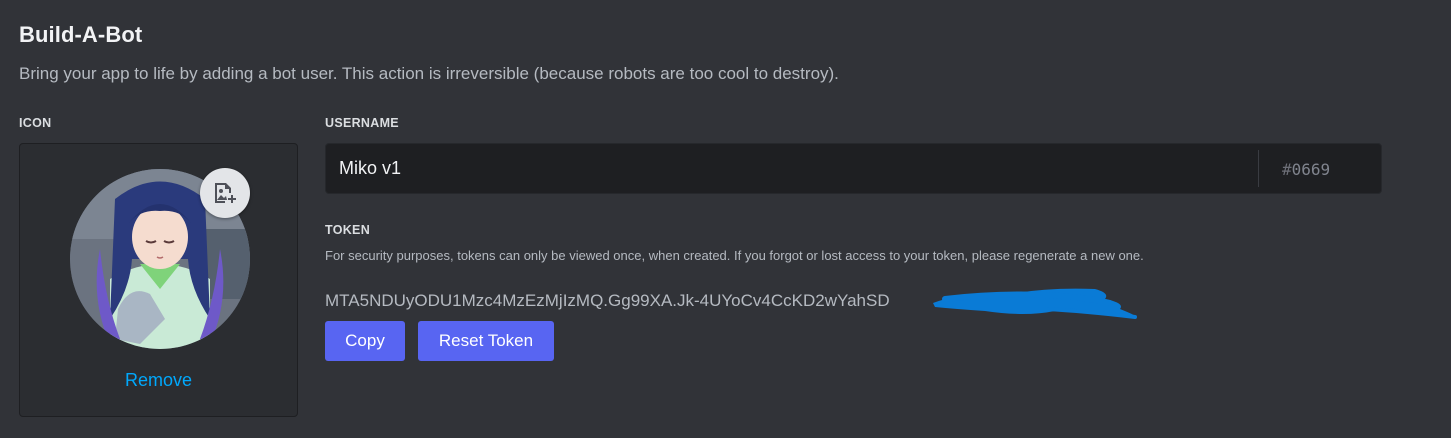 The width and height of the screenshot is (1451, 438). I want to click on icon-upload-box: Remove, so click(158, 280).